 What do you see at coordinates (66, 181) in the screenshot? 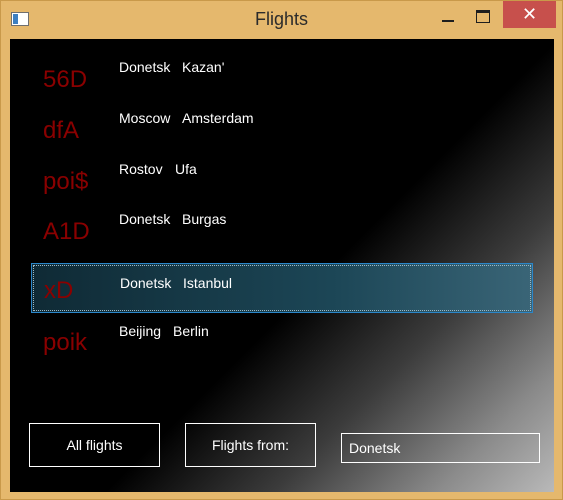
I see `flight-code: poi$` at bounding box center [66, 181].